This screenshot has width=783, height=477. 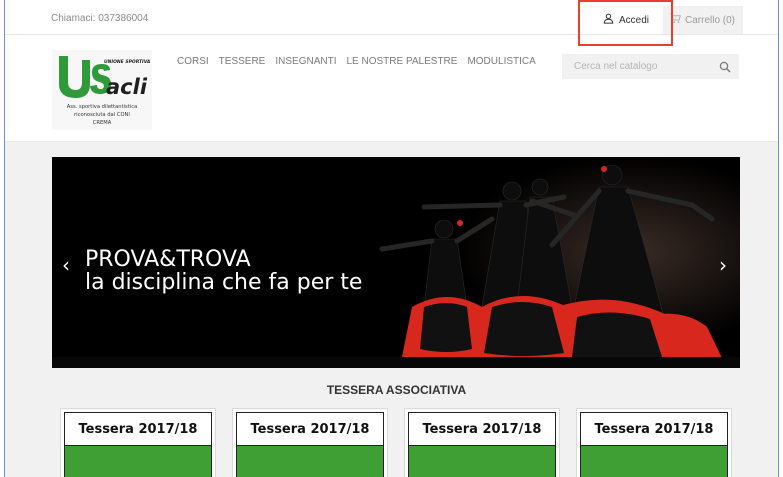 What do you see at coordinates (396, 390) in the screenshot?
I see `section-title: TESSERA ASSOCIATIVA` at bounding box center [396, 390].